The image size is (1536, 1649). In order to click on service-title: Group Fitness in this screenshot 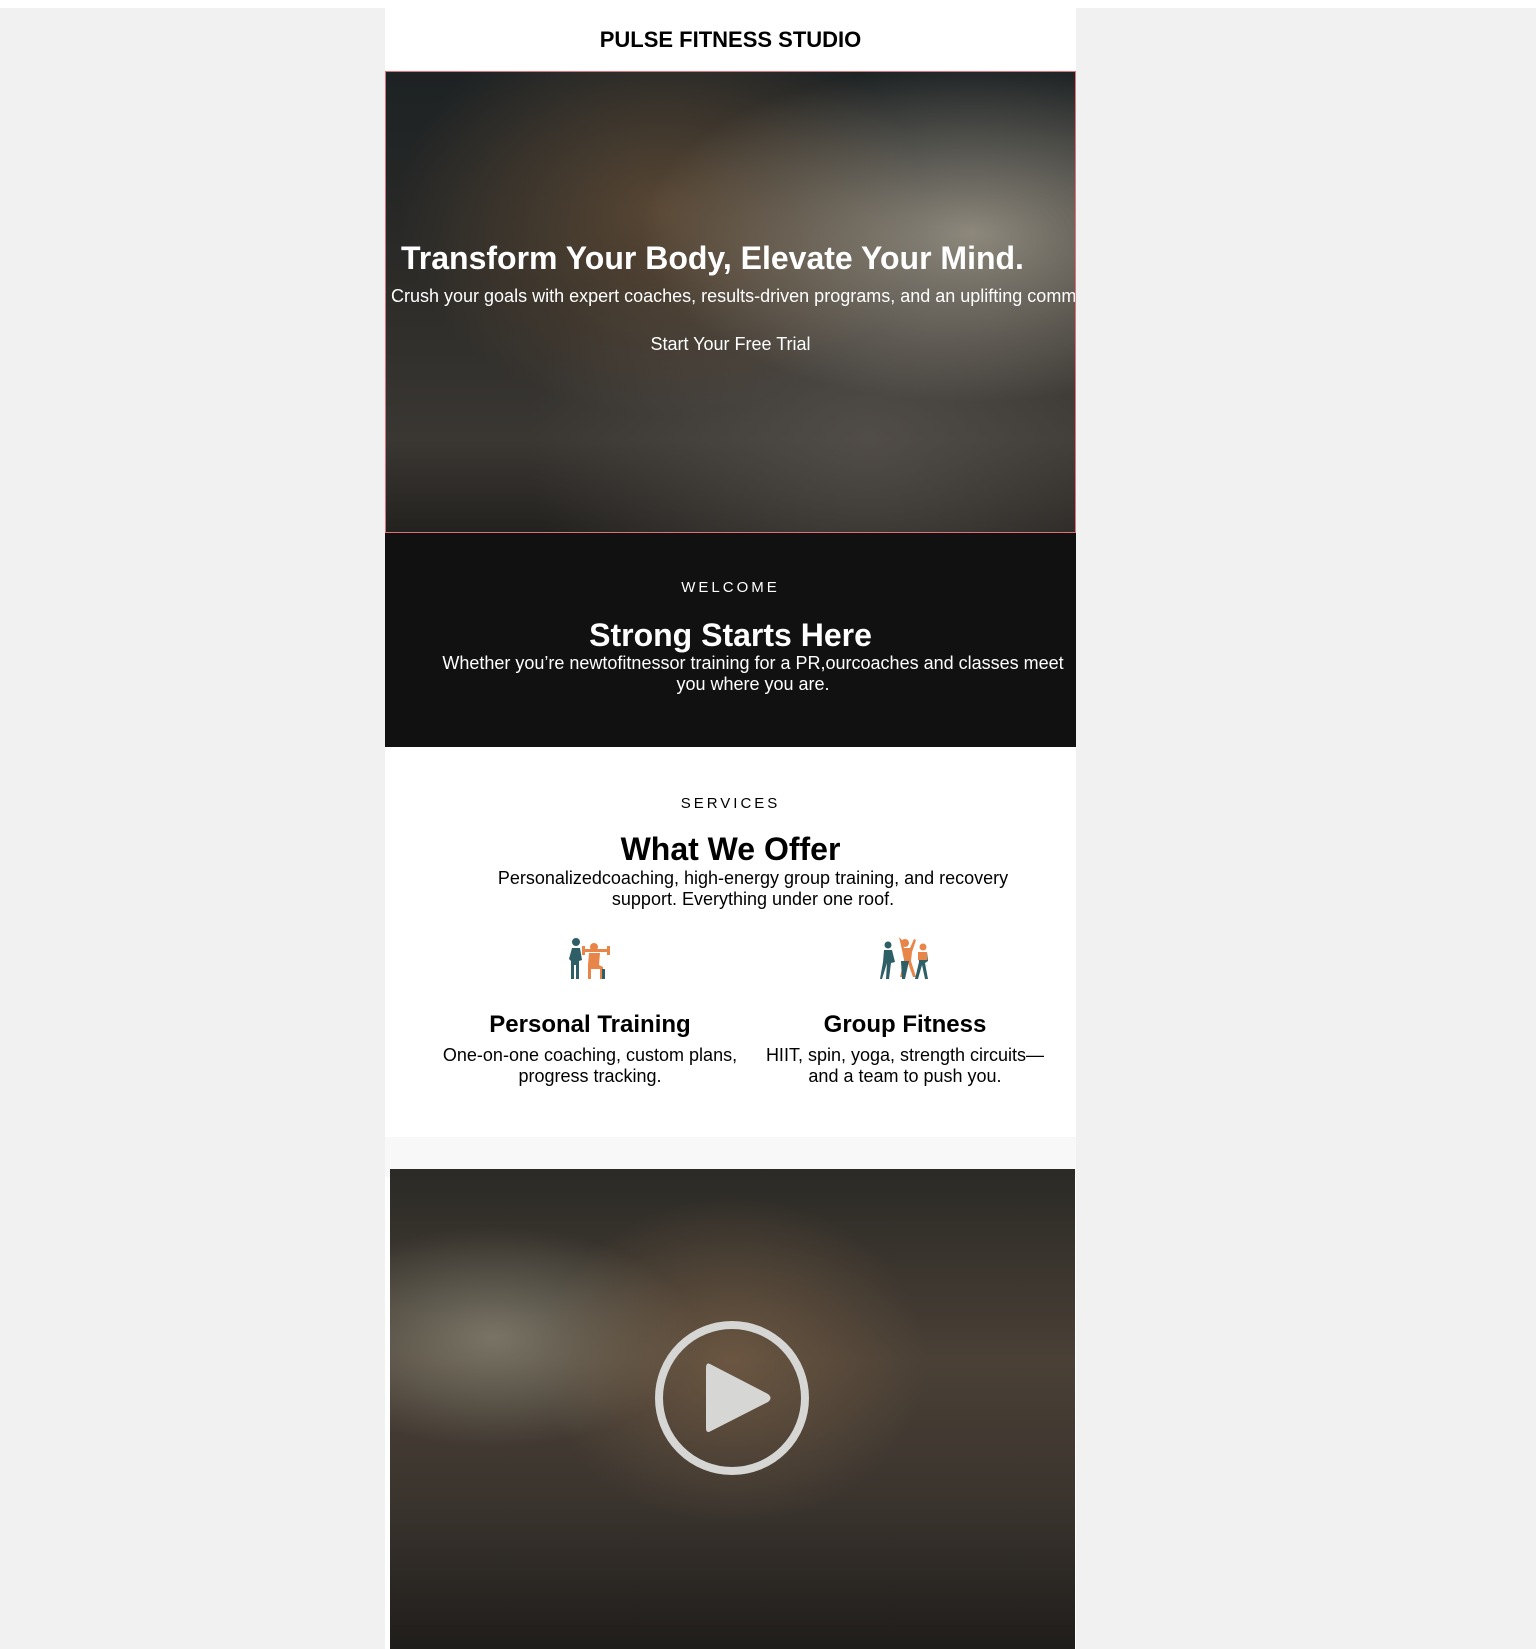, I will do `click(905, 1024)`.